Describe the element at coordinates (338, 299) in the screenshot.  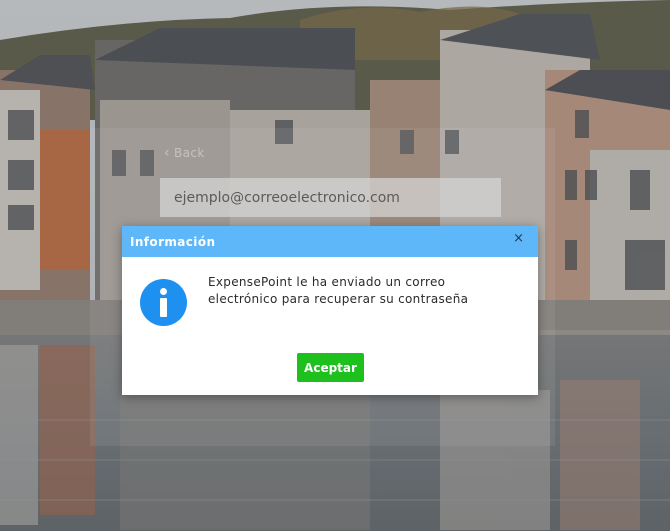
I see `dialog-message-line: electrónico para recuperar su contraseña` at that location.